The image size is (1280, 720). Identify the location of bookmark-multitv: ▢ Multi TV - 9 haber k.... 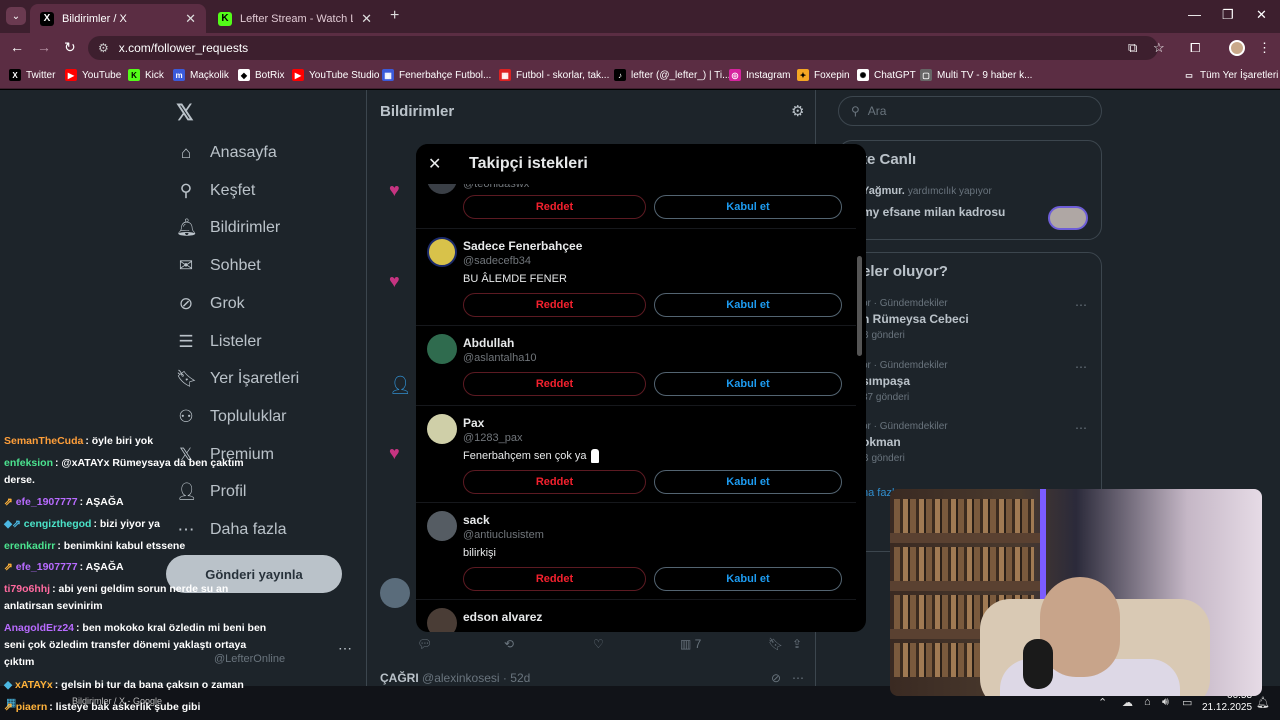
(976, 75).